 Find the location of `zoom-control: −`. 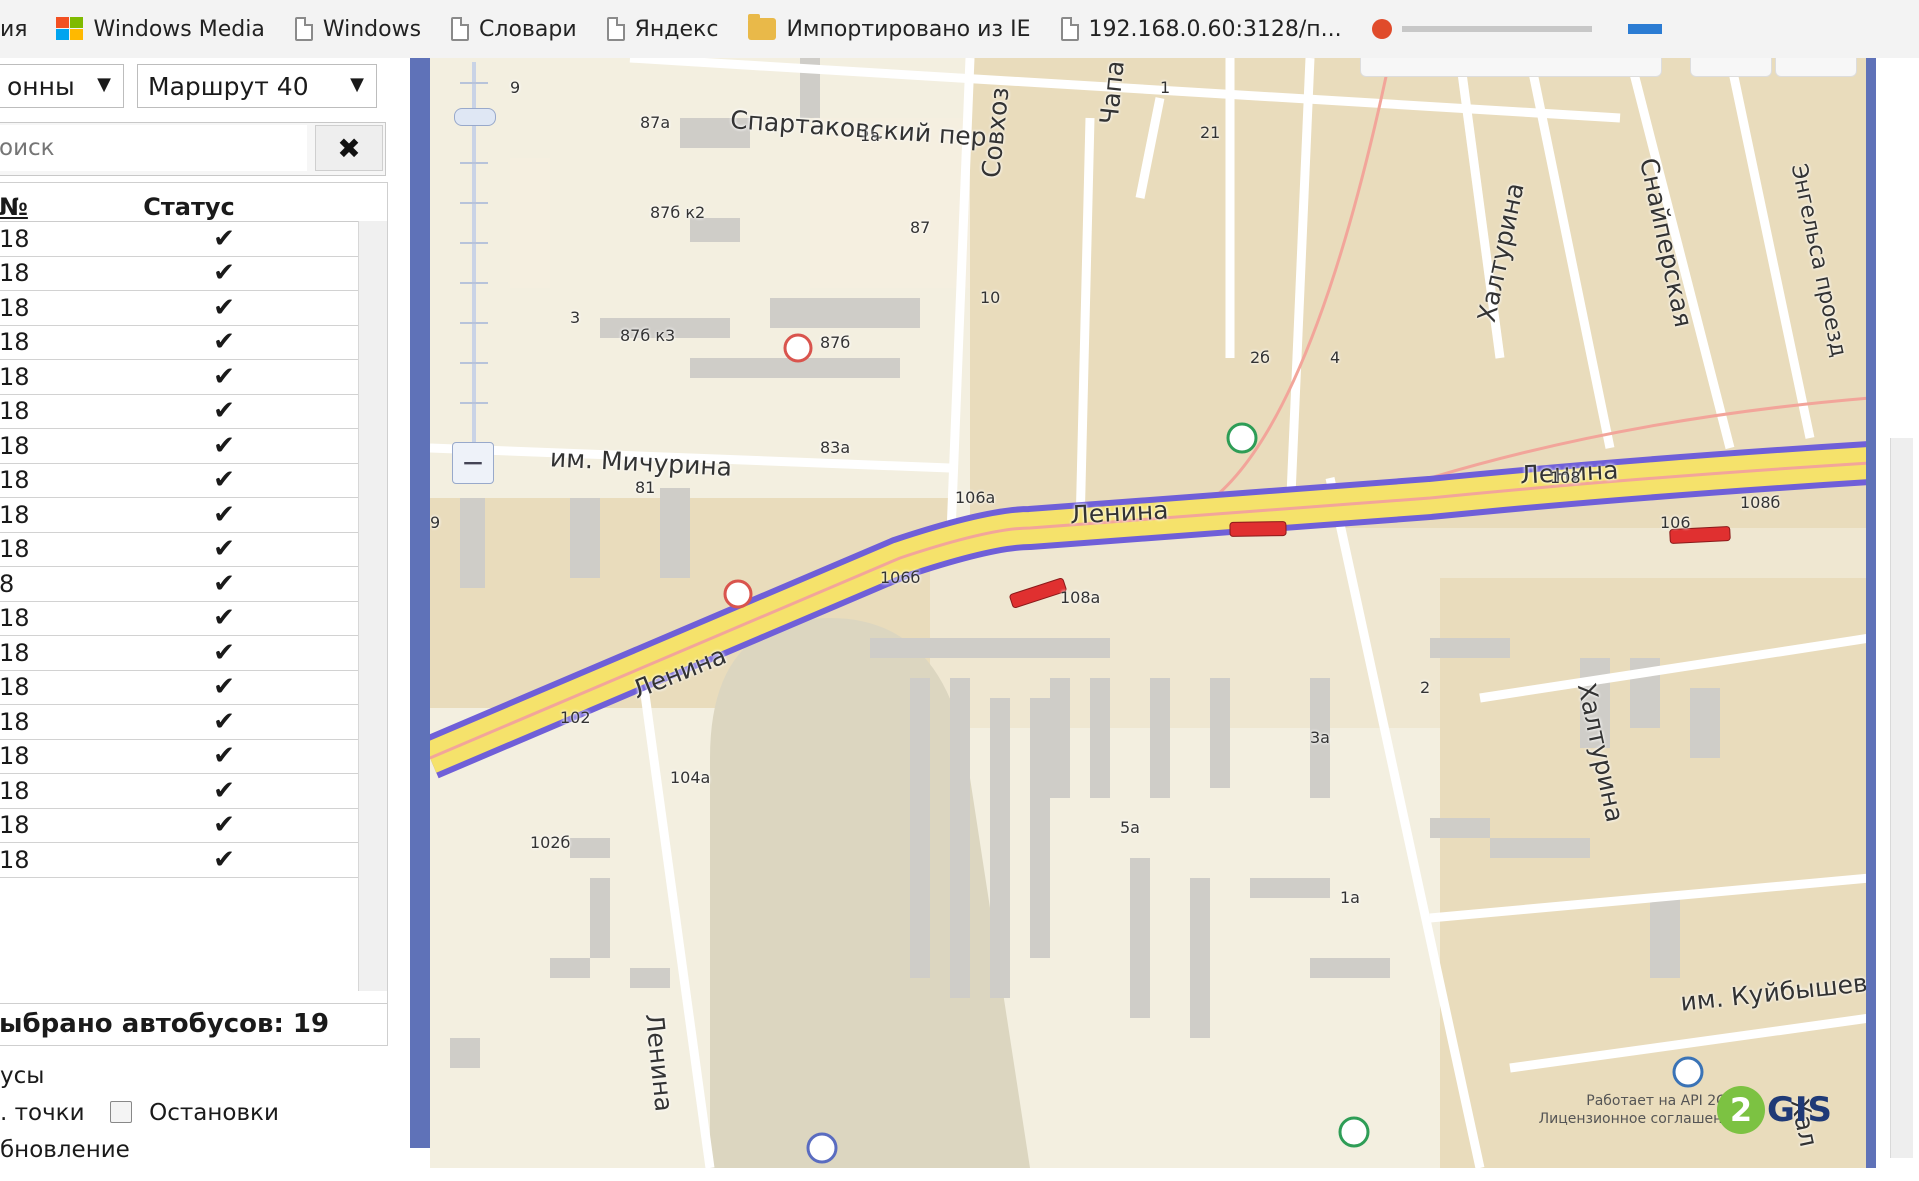

zoom-control: − is located at coordinates (474, 273).